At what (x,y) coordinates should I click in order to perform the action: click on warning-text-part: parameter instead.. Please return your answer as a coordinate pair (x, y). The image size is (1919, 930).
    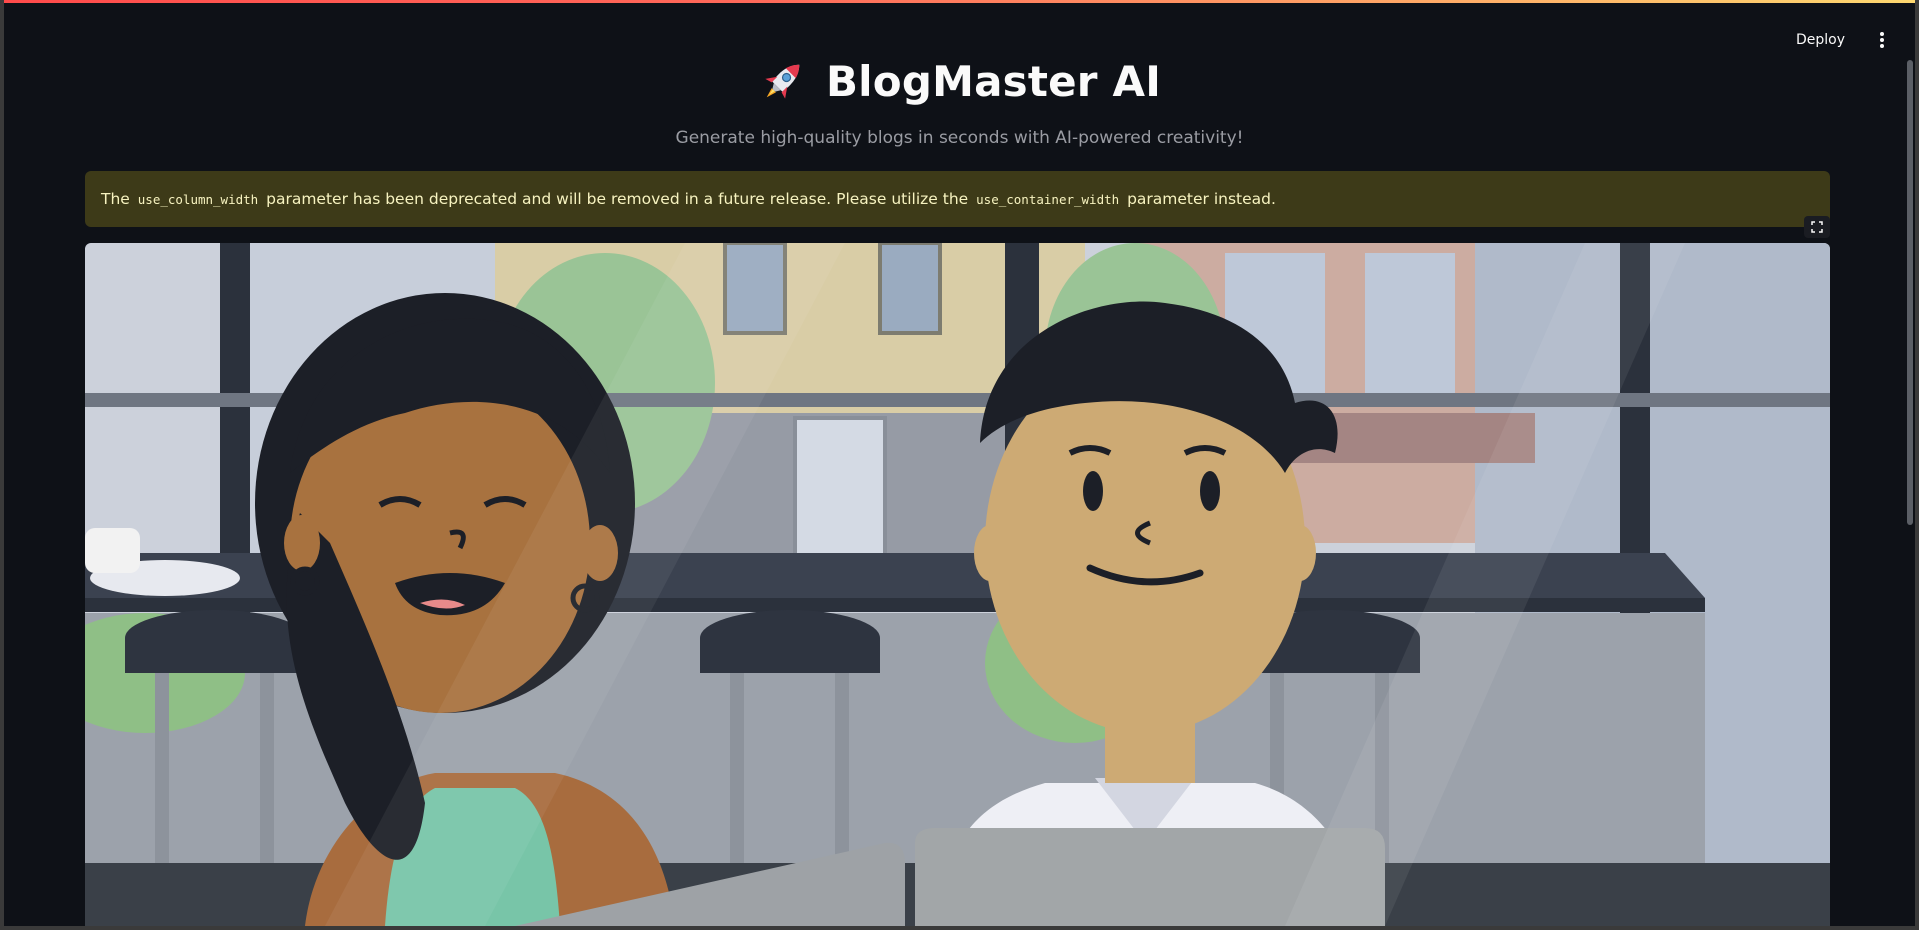
    Looking at the image, I should click on (1201, 199).